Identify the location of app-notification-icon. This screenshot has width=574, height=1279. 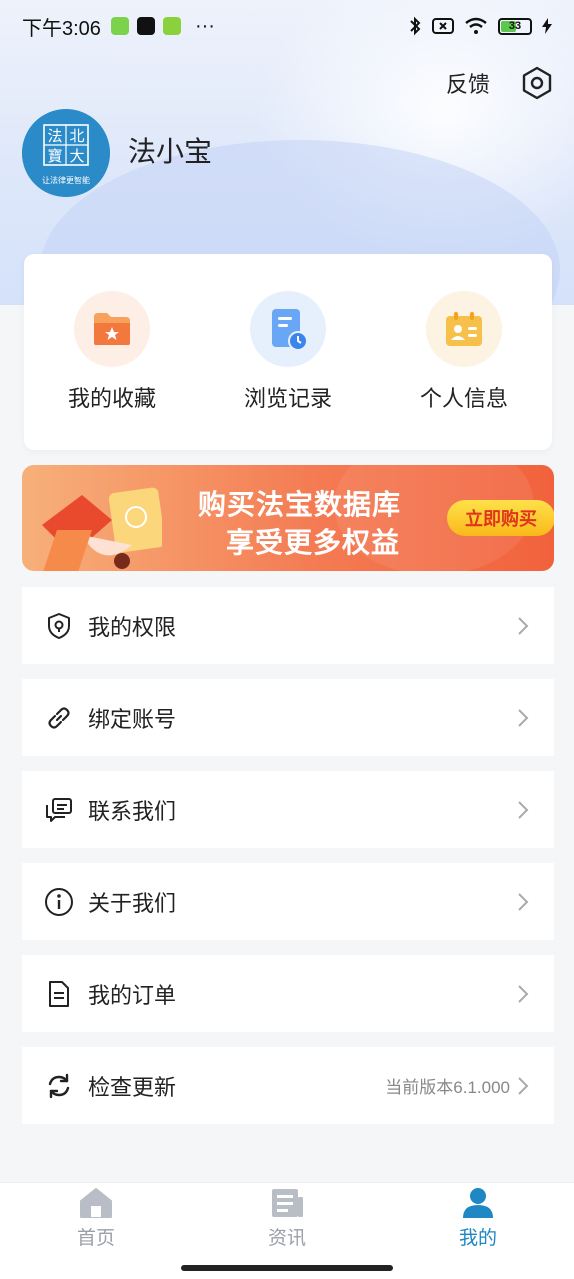
(119, 26).